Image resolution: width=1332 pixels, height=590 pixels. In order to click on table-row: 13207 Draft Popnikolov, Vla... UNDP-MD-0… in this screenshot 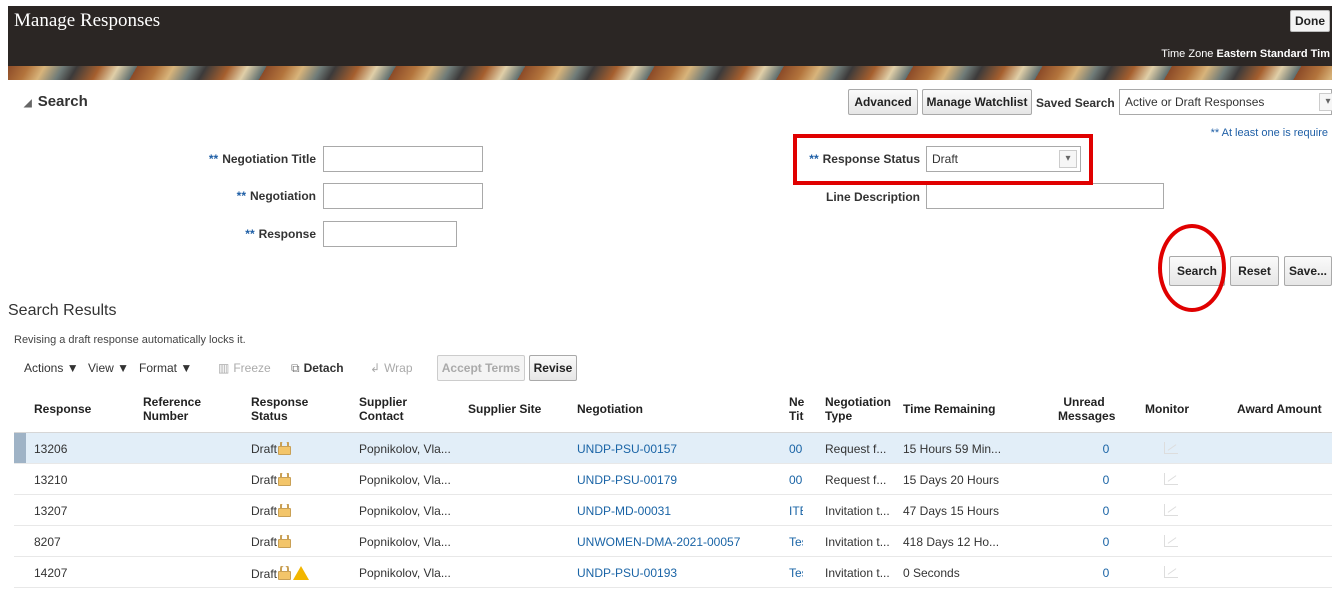, I will do `click(673, 510)`.